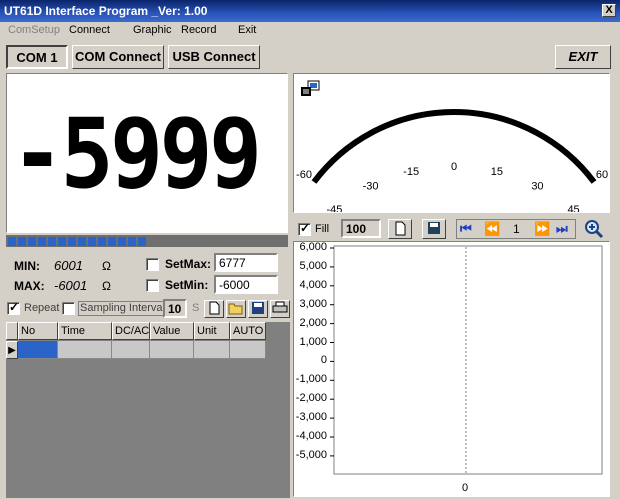 This screenshot has width=620, height=499. What do you see at coordinates (371, 187) in the screenshot?
I see `gauge-tick-label: -30` at bounding box center [371, 187].